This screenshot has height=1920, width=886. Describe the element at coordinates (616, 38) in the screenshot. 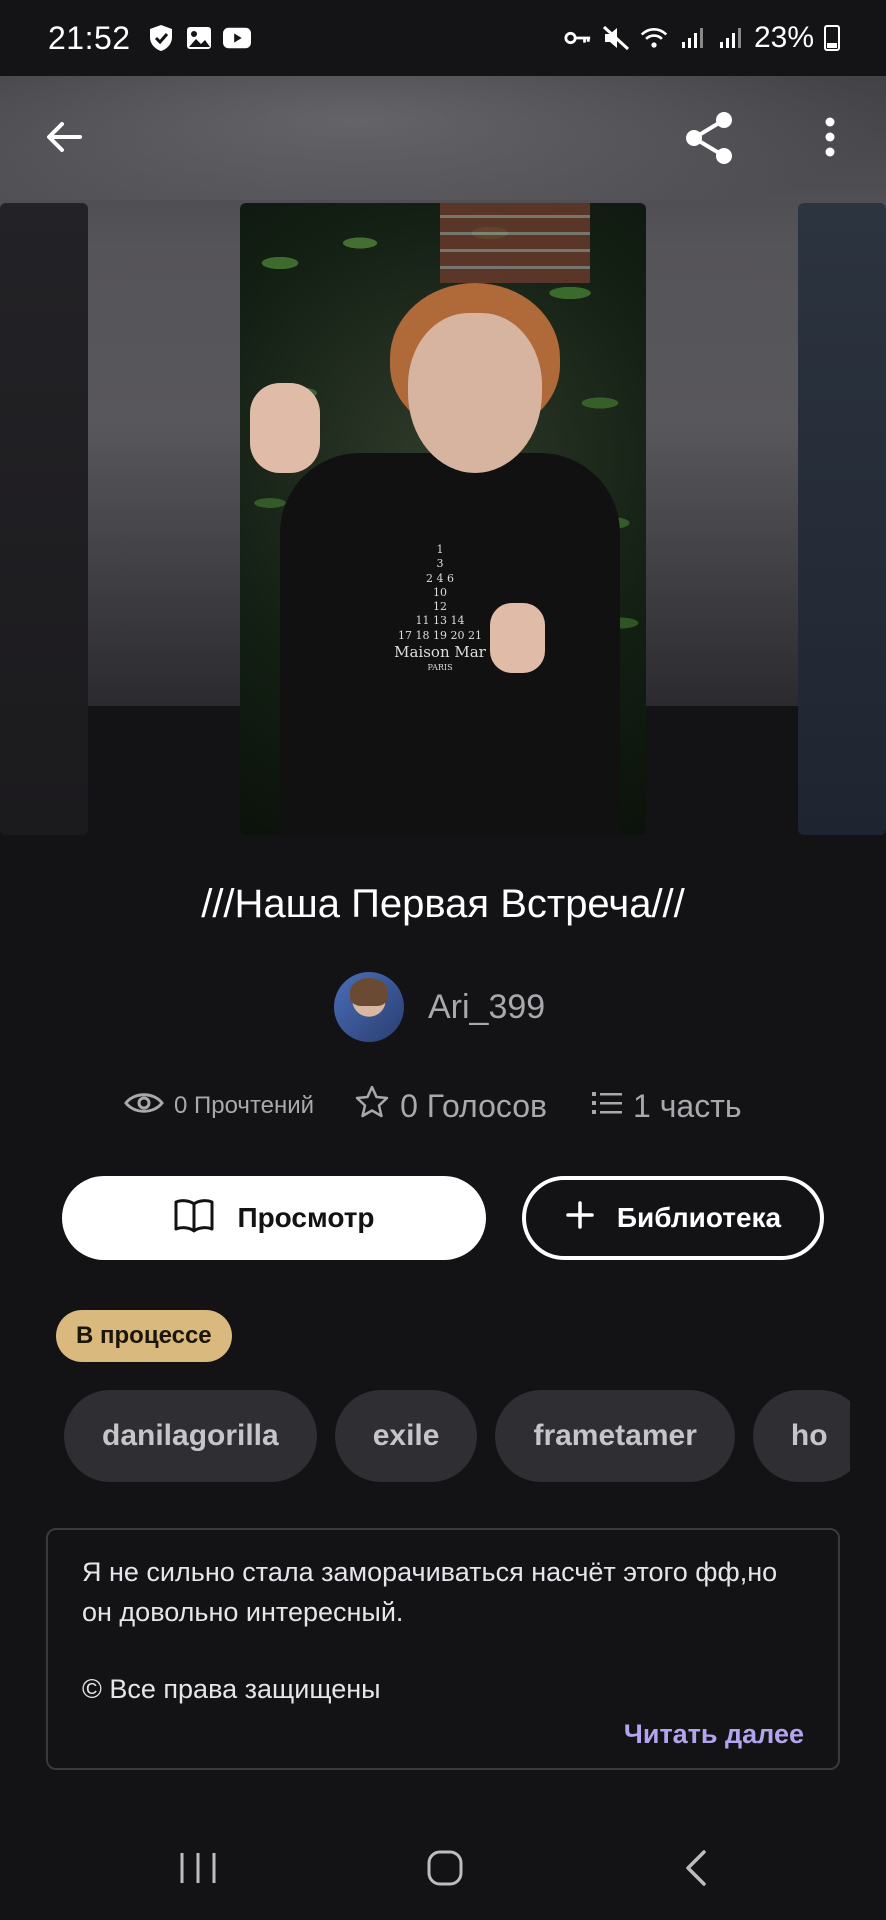

I see `mute-icon` at that location.